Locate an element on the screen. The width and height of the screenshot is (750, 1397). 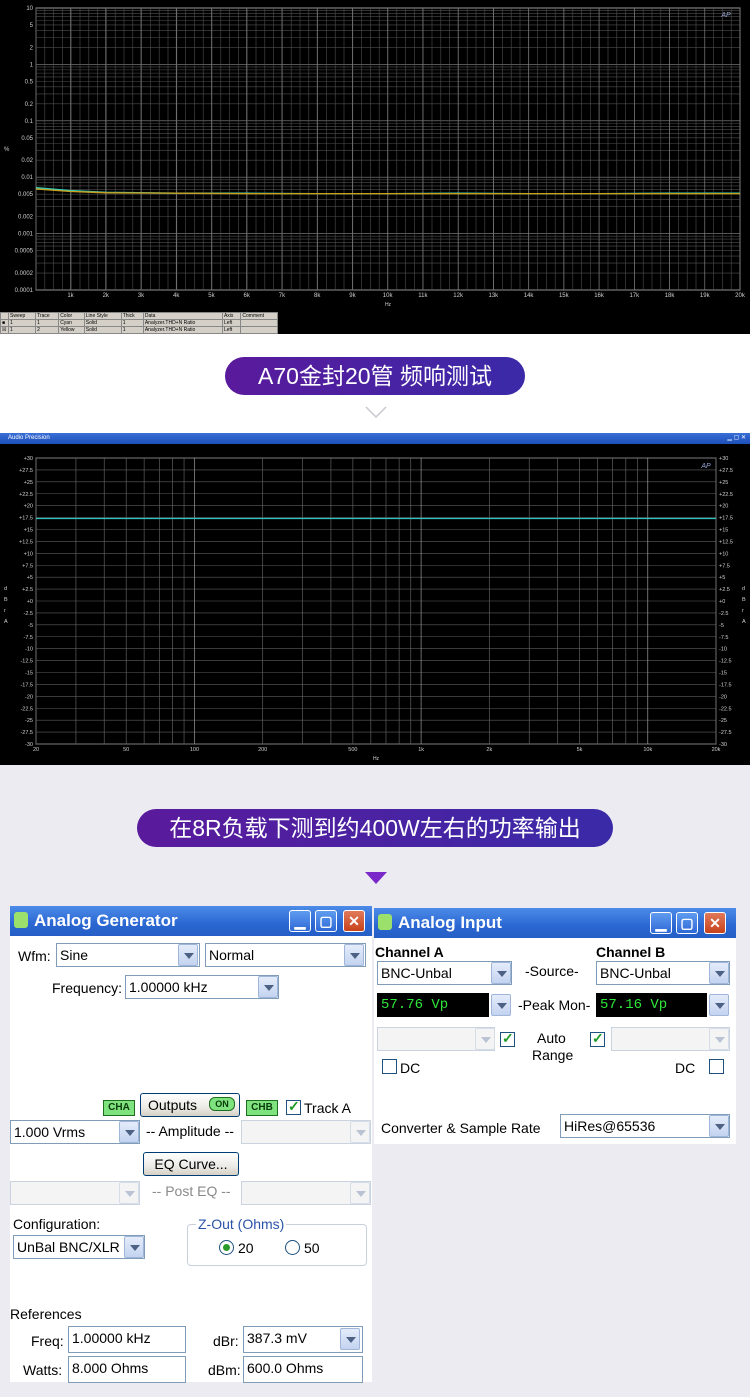
chb-source-dropdown-icon is located at coordinates (719, 973).